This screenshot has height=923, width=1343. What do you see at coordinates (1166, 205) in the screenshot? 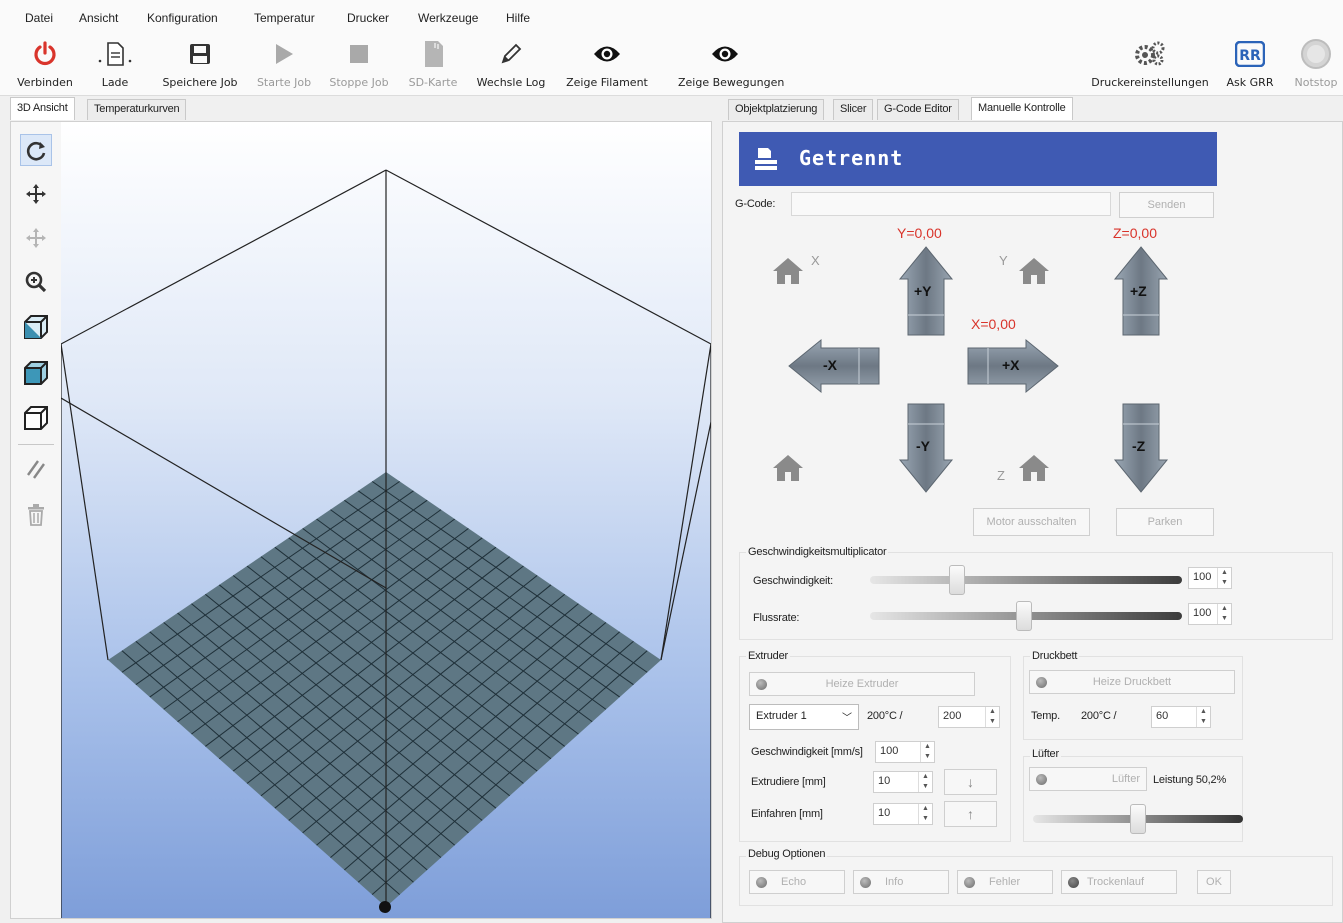
I see `send-gcode-button: Senden` at bounding box center [1166, 205].